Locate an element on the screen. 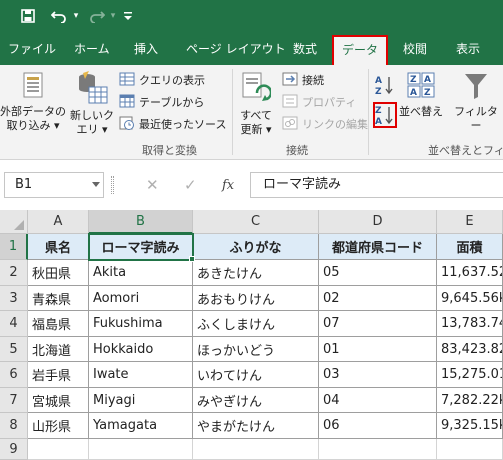 The width and height of the screenshot is (503, 460). sort-ascending-icon: AZ is located at coordinates (385, 85).